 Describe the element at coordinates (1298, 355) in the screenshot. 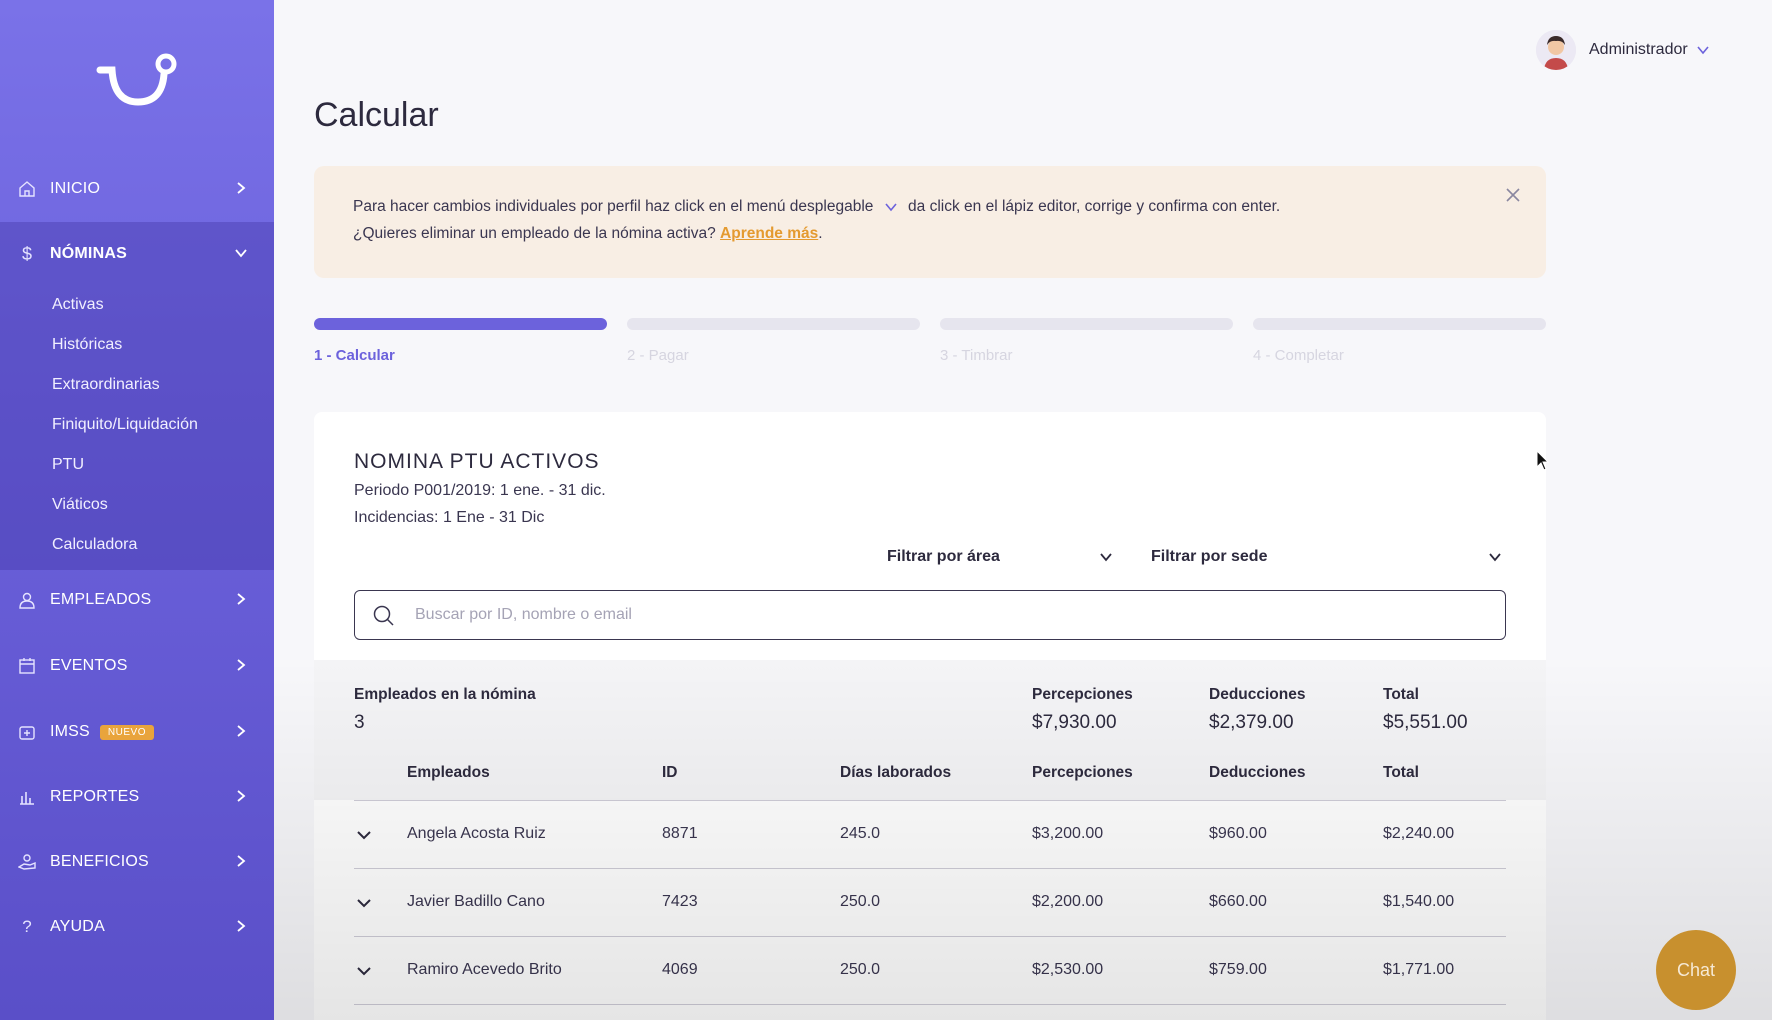

I see `step-label: 4 - Completar` at that location.